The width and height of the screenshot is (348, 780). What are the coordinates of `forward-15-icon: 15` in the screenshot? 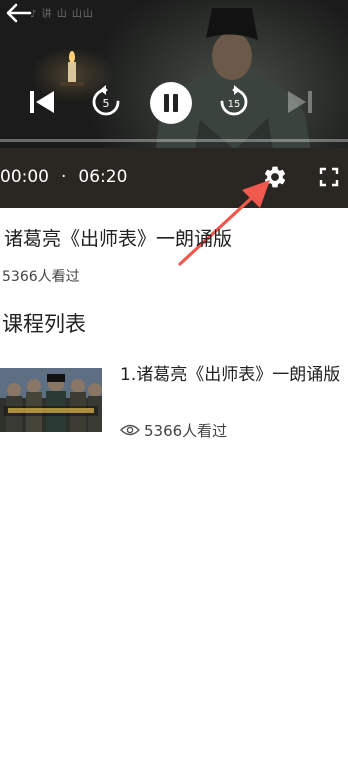 It's located at (234, 102).